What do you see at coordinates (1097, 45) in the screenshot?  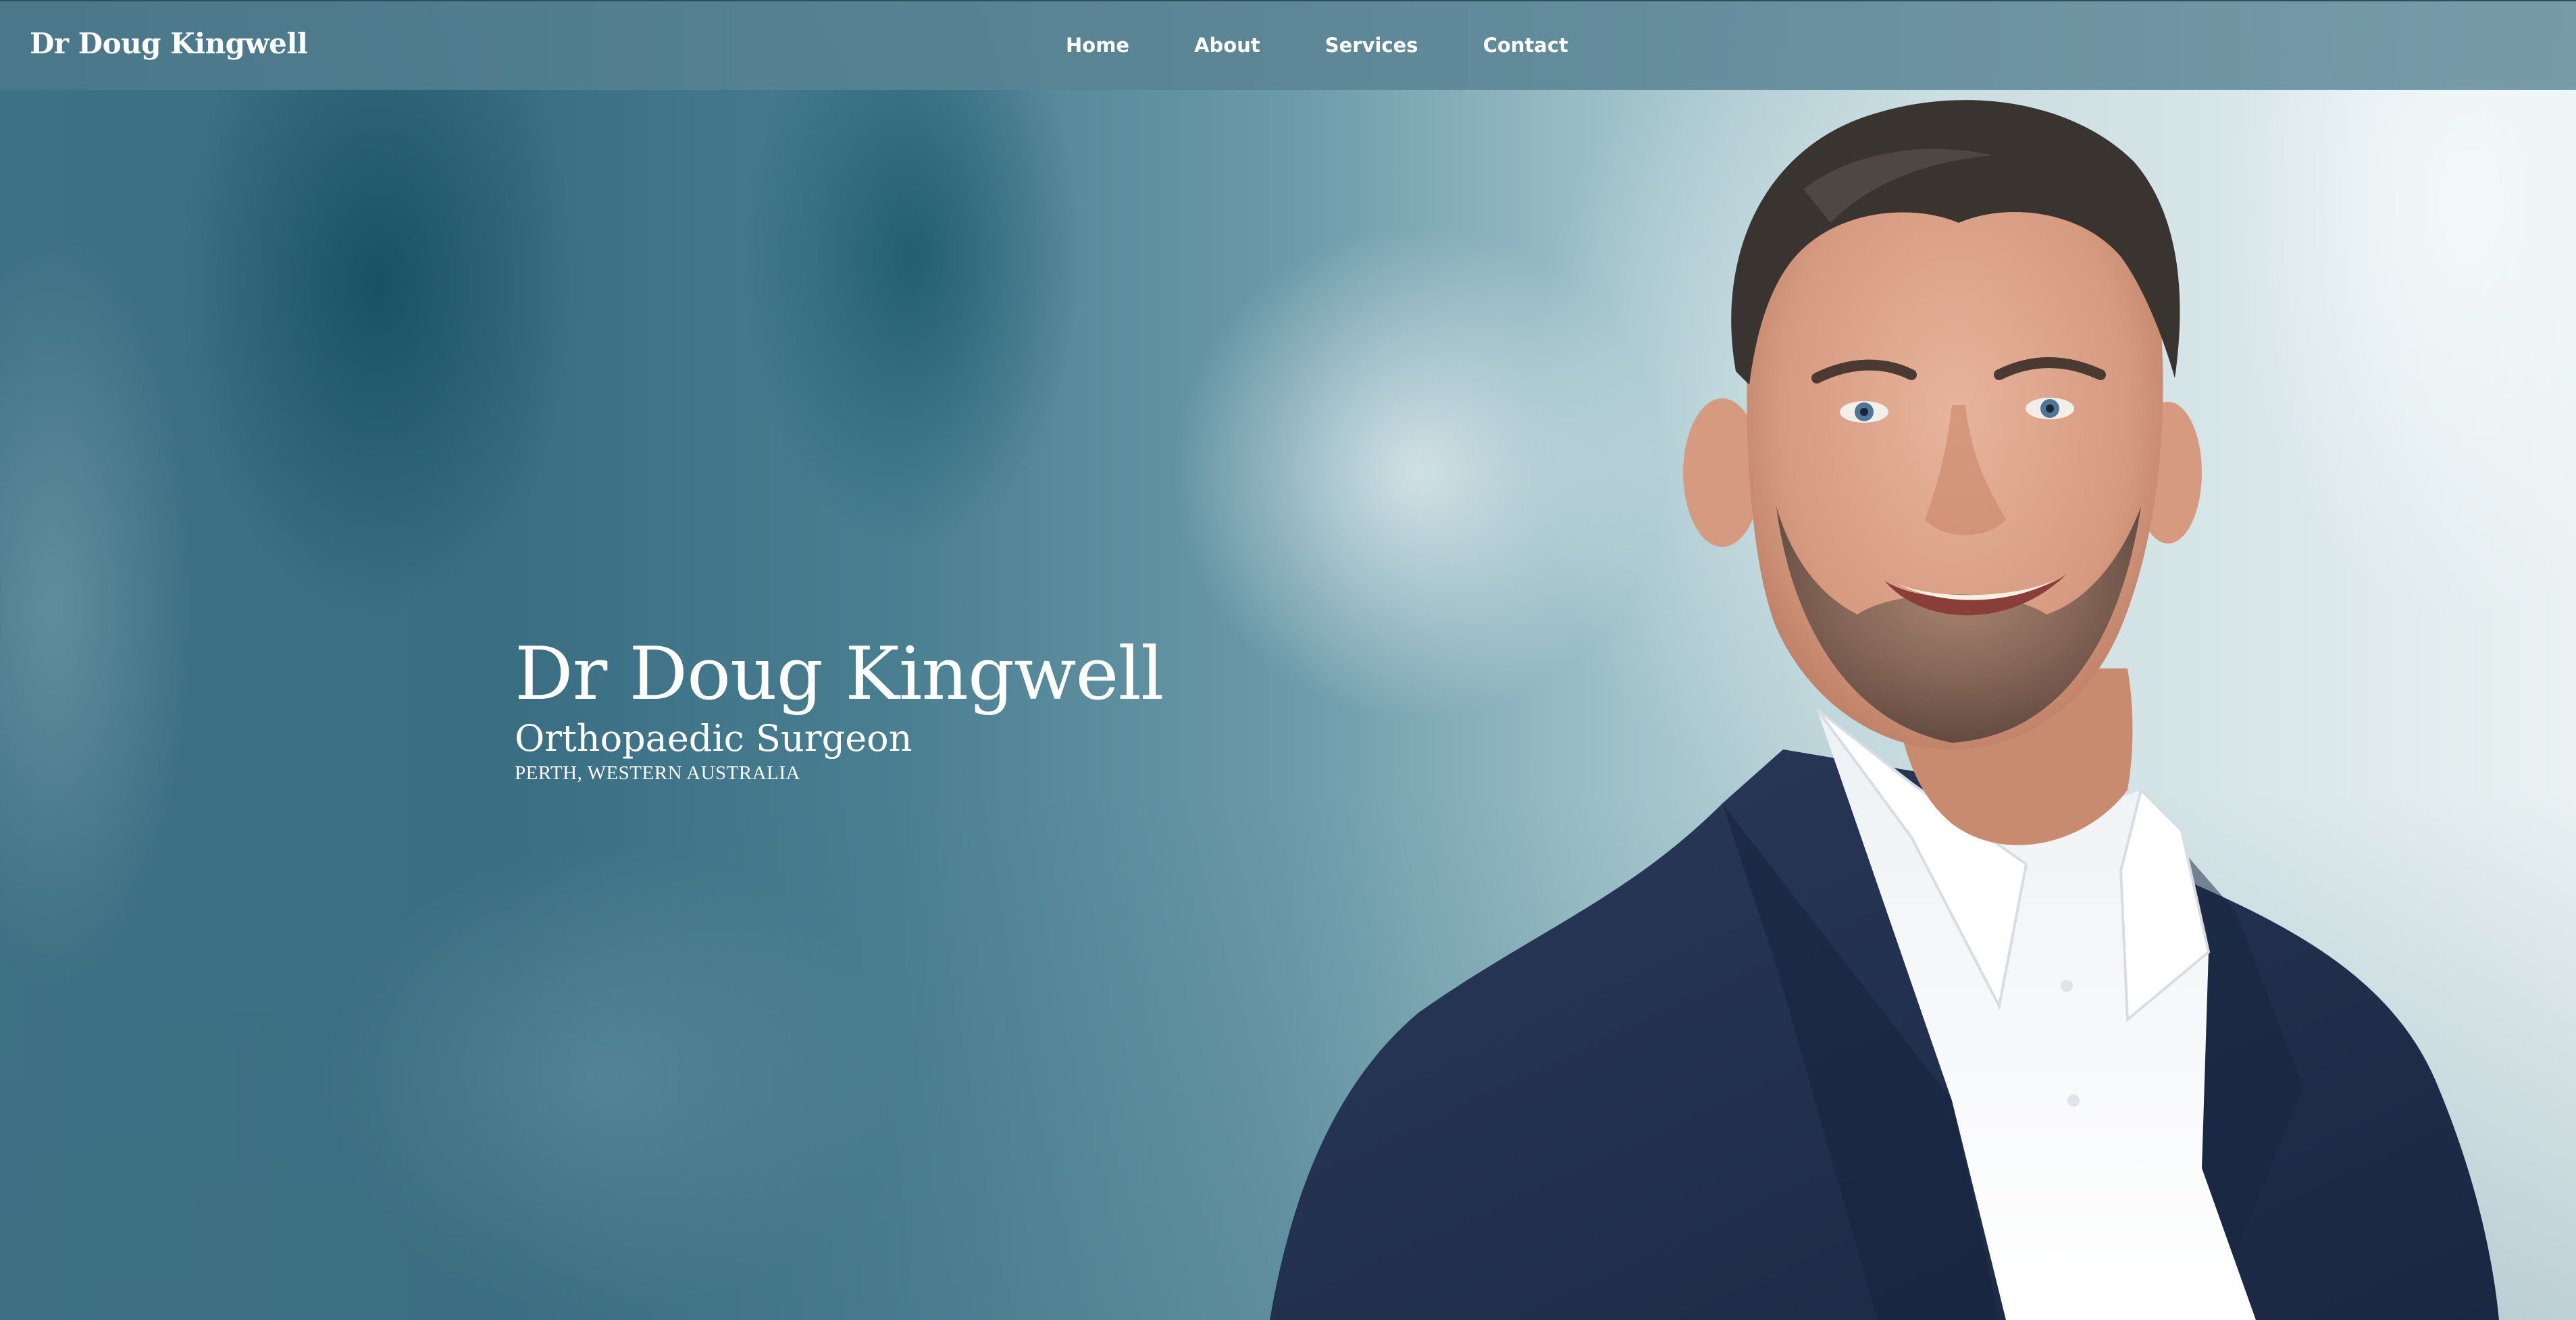 I see `nav-link-home: Home` at bounding box center [1097, 45].